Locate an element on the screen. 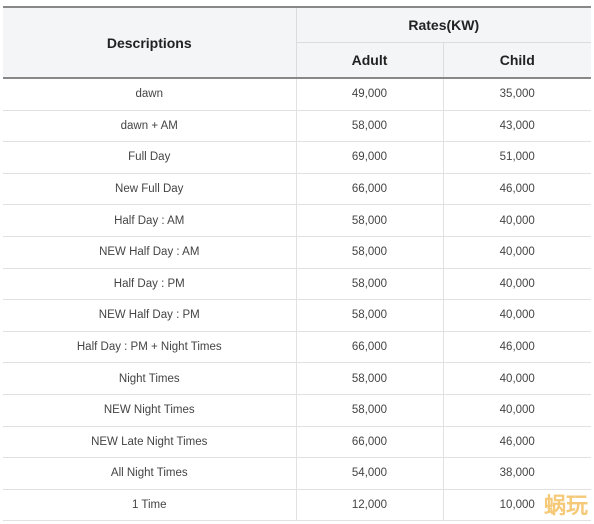 The image size is (594, 524). table-row: New Full Day 66,000 46,000 is located at coordinates (297, 189).